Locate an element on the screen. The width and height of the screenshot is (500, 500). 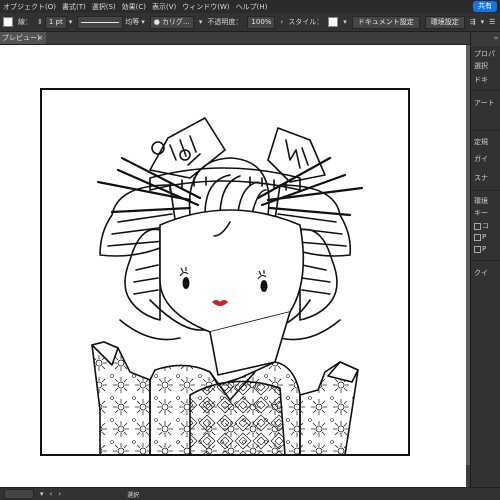
document-tab: ブレビュー) × is located at coordinates (23, 38).